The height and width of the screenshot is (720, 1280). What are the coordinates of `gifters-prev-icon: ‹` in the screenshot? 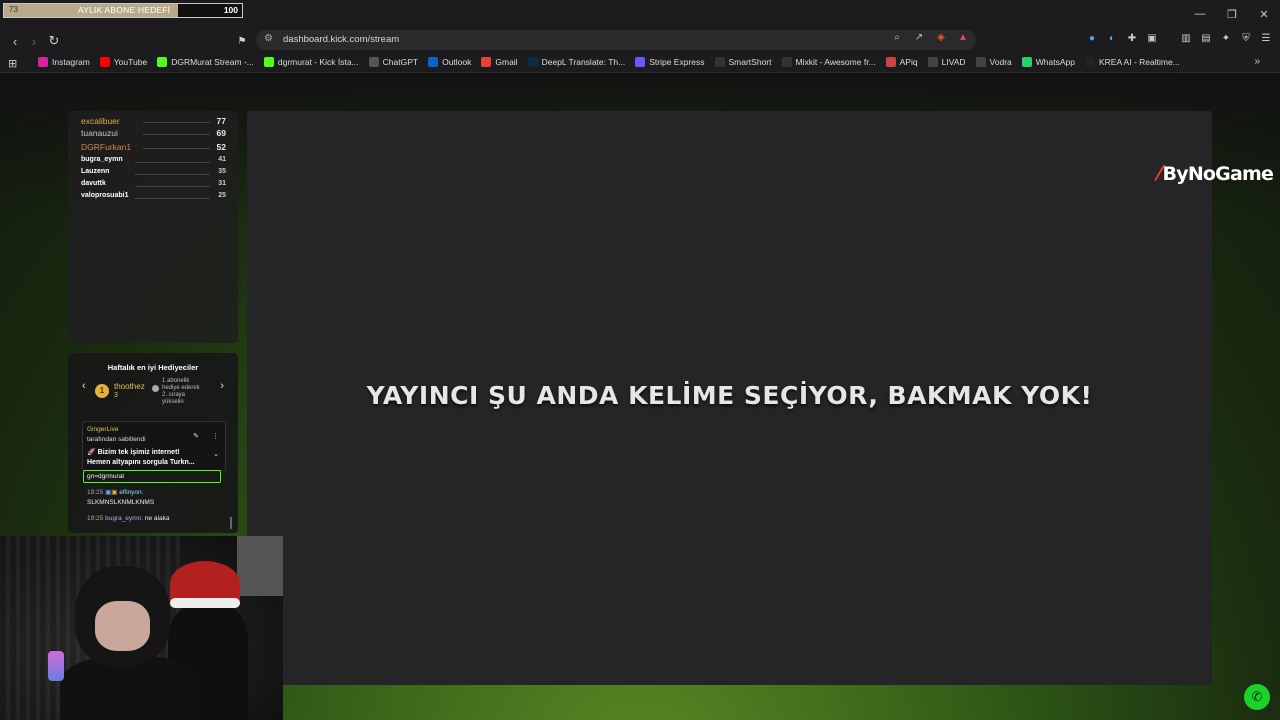 It's located at (84, 386).